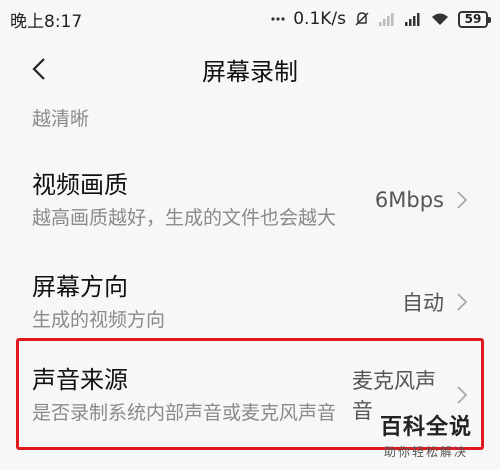  I want to click on network-speed: 0.1K/s, so click(319, 19).